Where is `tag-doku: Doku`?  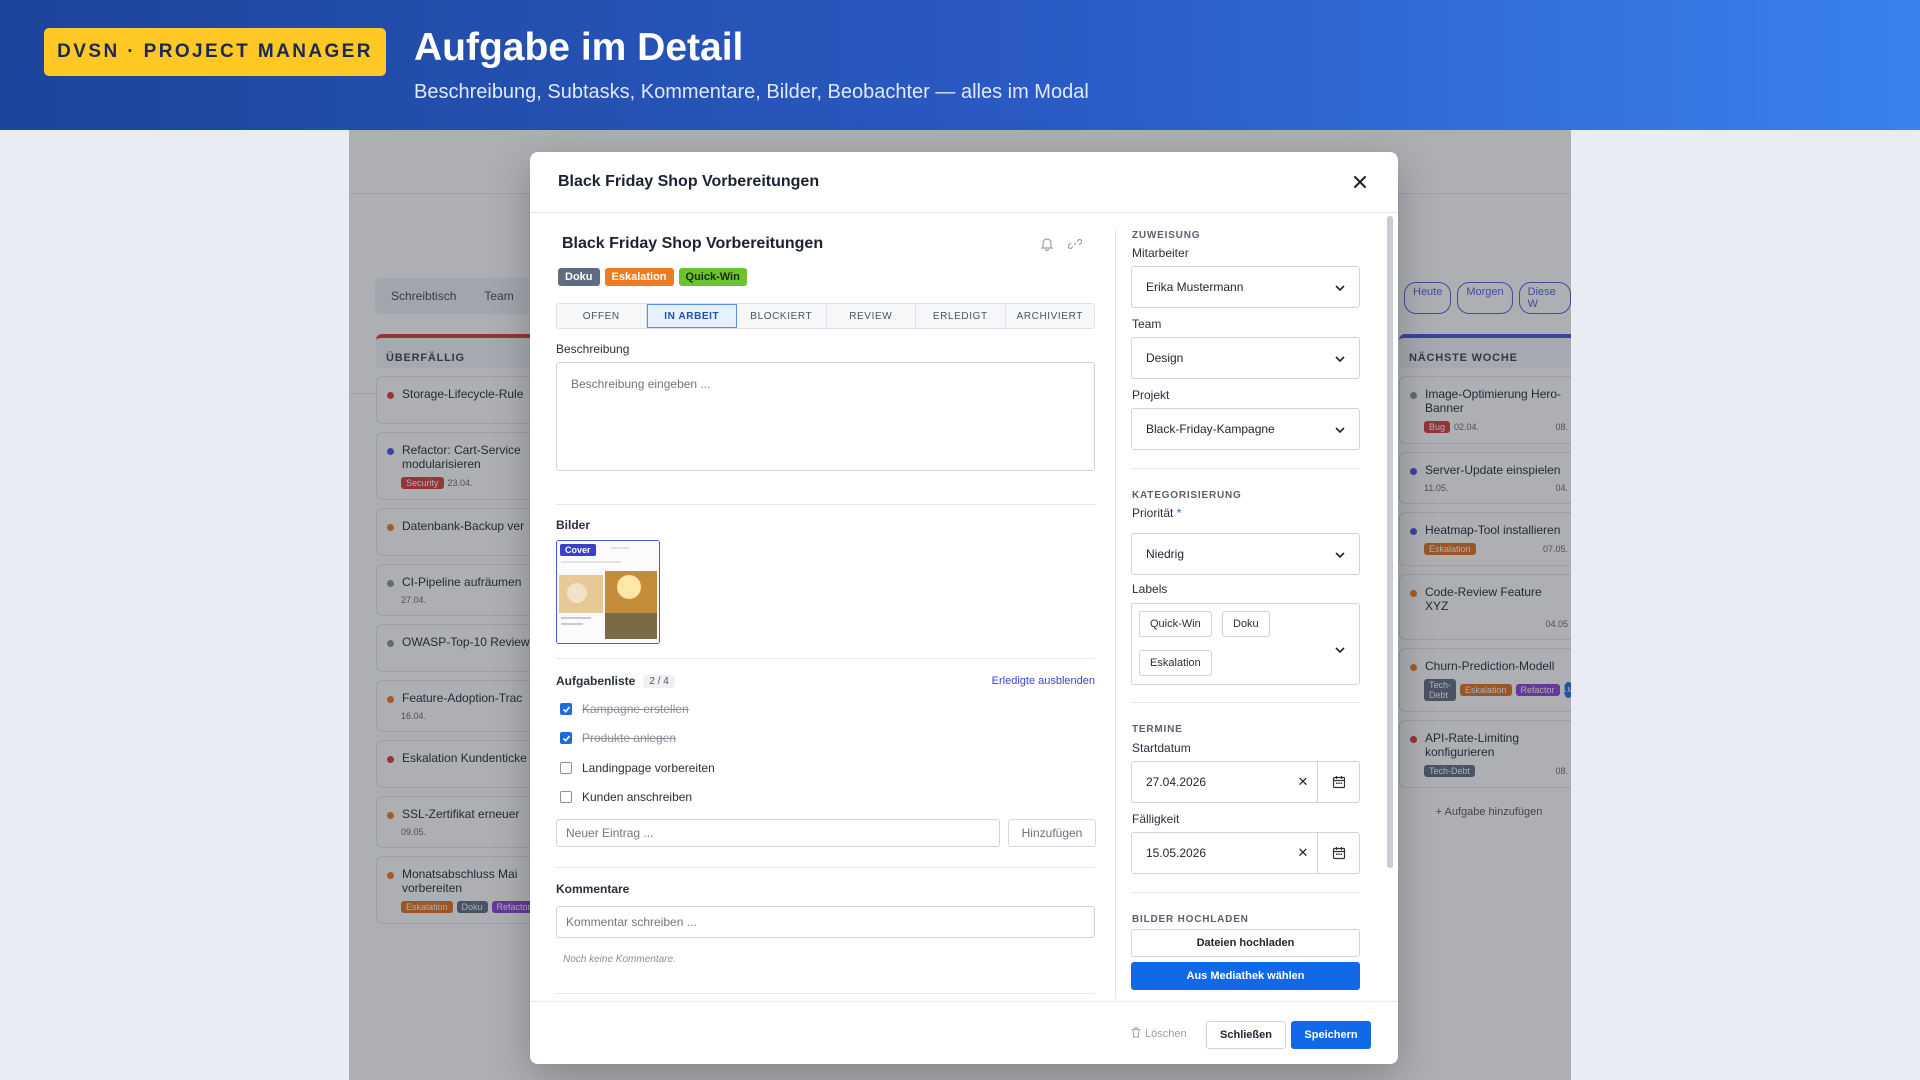
tag-doku: Doku is located at coordinates (579, 277).